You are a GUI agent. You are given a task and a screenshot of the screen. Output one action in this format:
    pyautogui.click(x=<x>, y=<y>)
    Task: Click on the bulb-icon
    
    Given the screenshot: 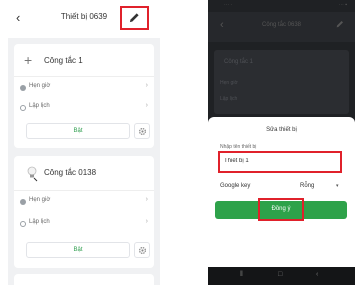 What is the action you would take?
    pyautogui.click(x=32, y=174)
    